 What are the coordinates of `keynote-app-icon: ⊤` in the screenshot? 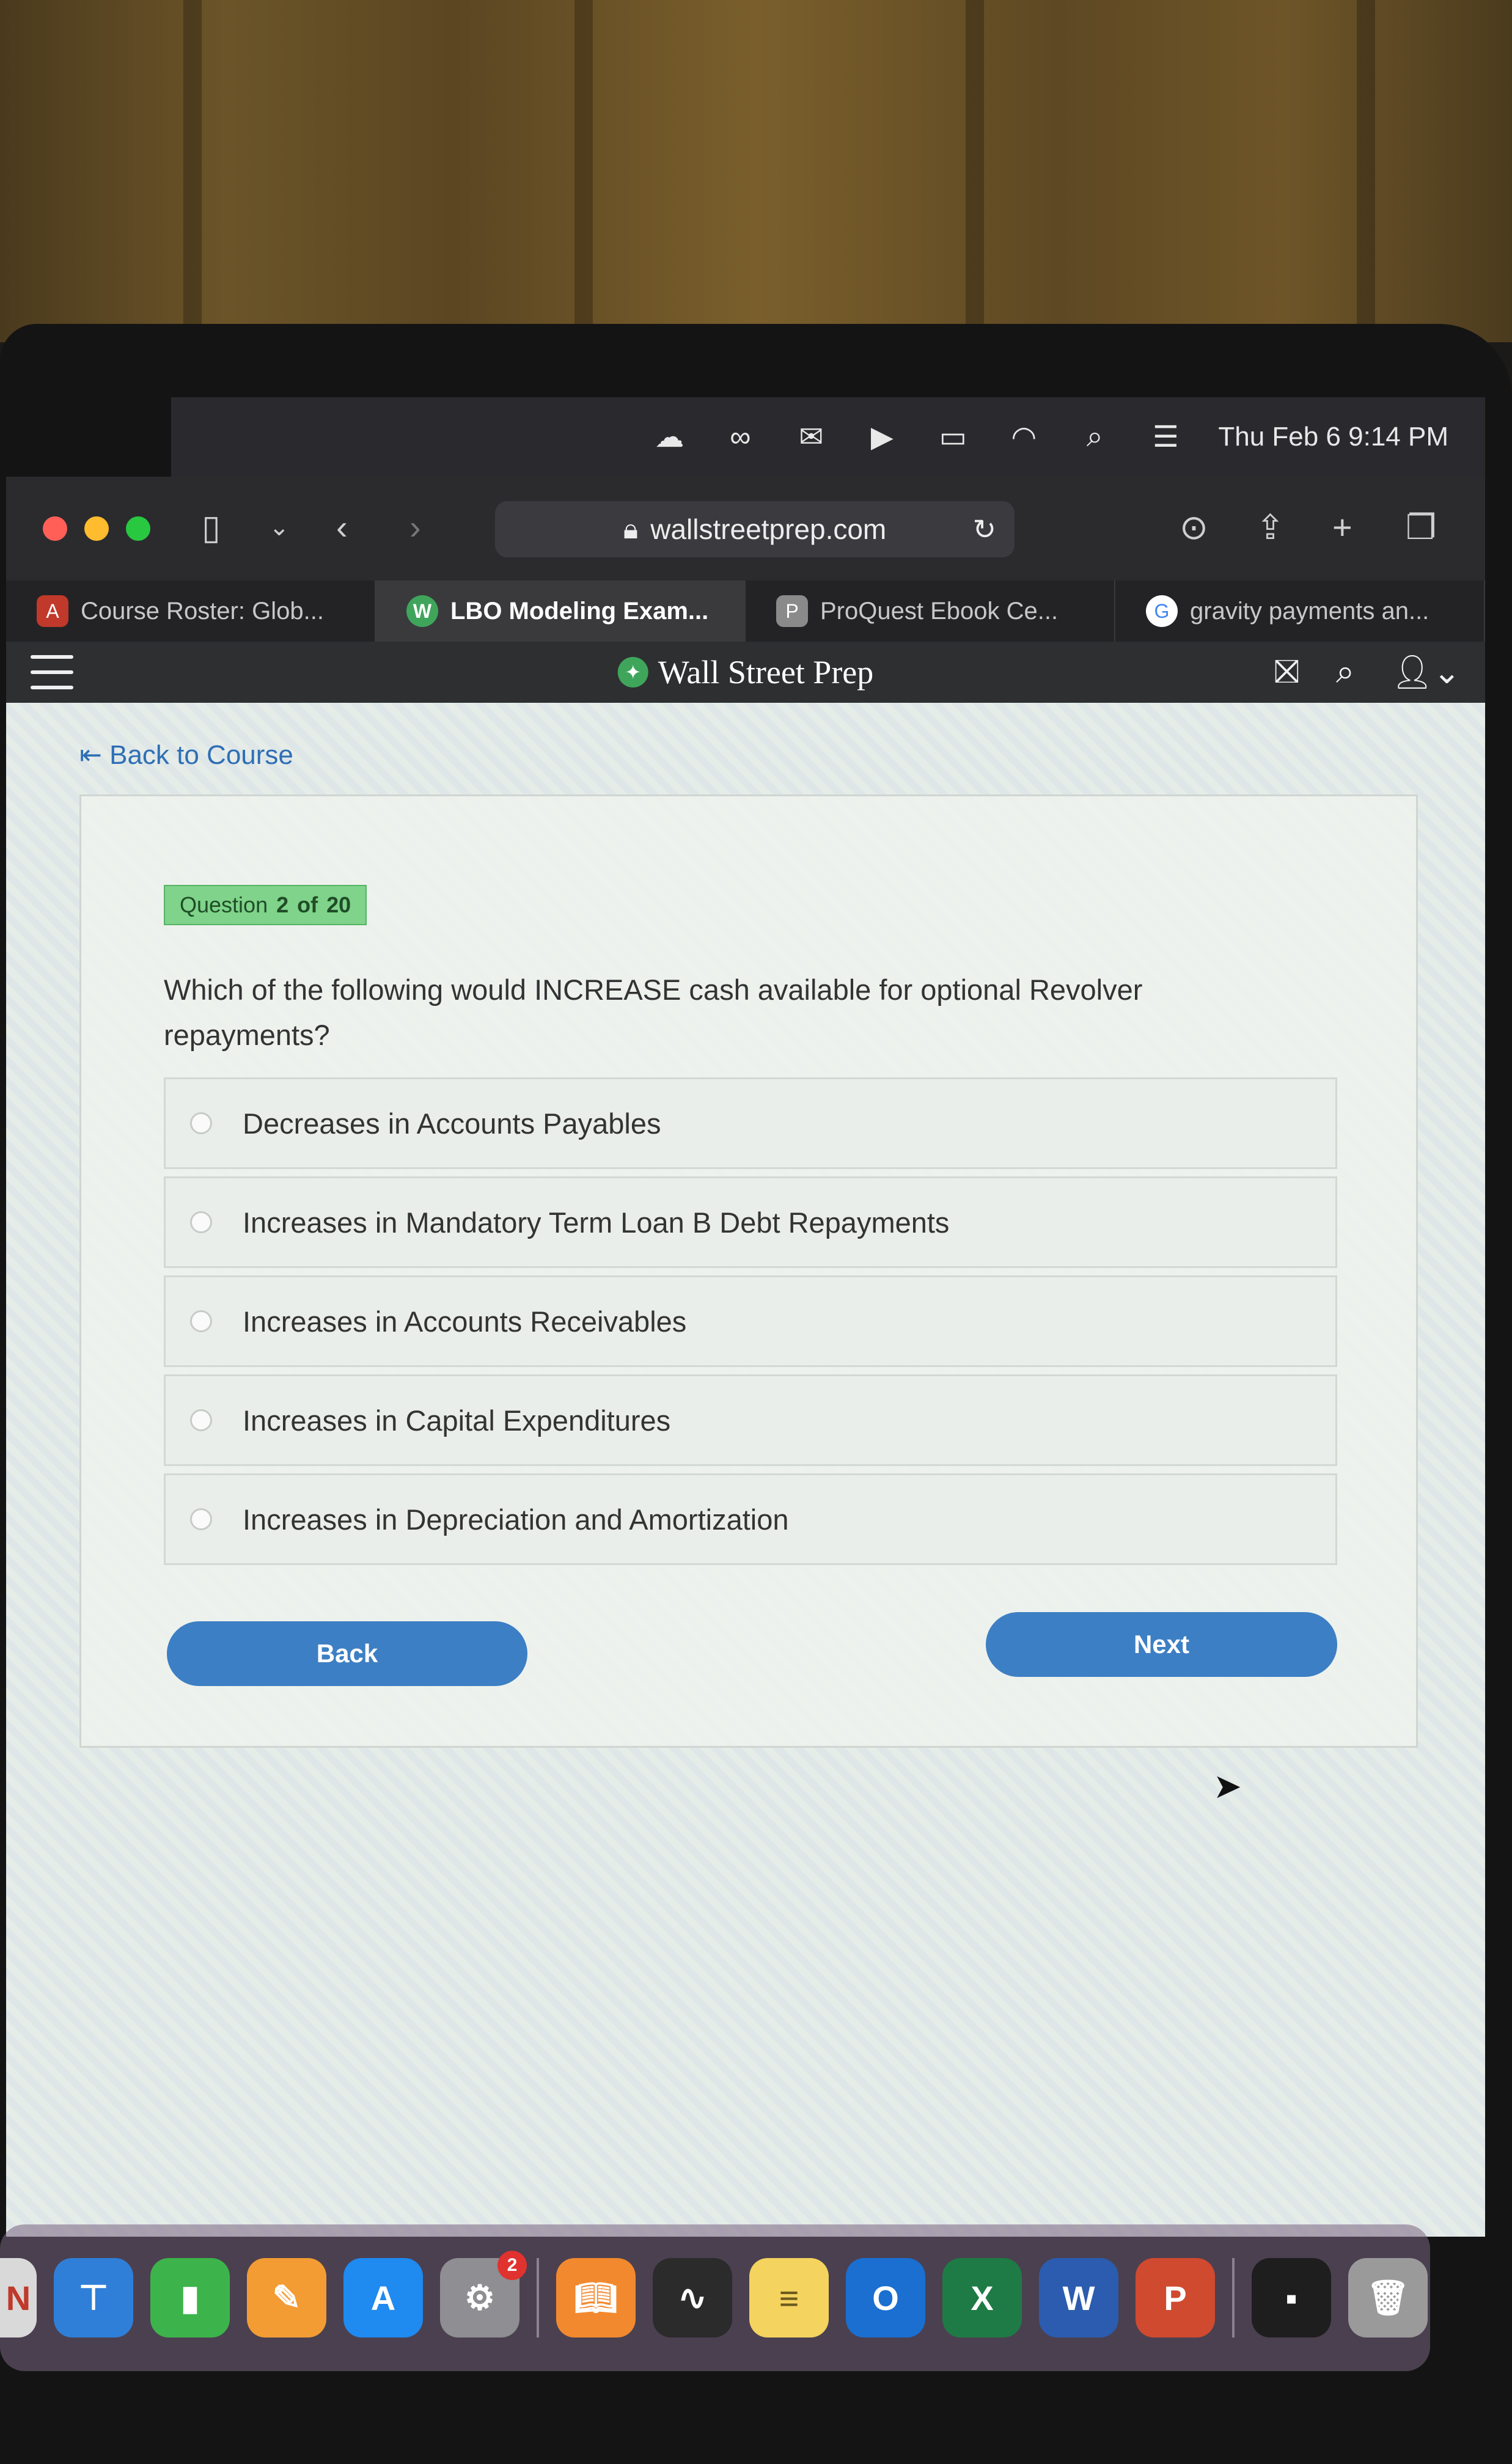 It's located at (93, 2298).